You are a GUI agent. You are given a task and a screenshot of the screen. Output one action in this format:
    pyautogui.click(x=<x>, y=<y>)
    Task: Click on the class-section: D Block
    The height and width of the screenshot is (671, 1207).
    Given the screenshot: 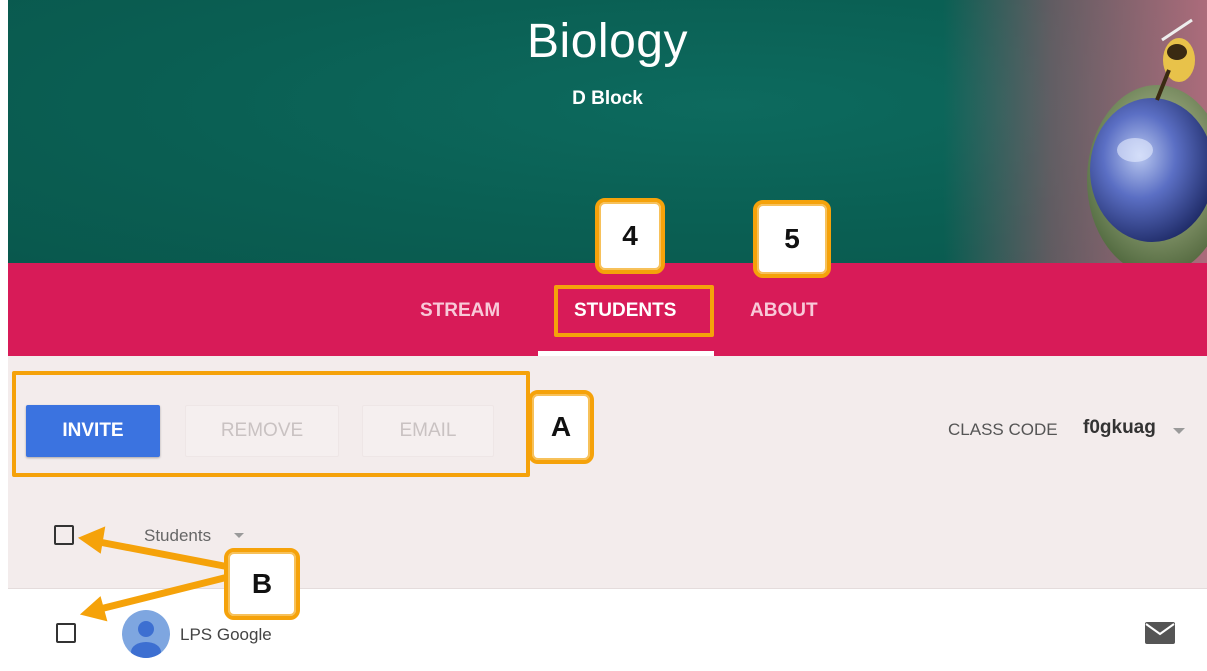 What is the action you would take?
    pyautogui.click(x=607, y=98)
    